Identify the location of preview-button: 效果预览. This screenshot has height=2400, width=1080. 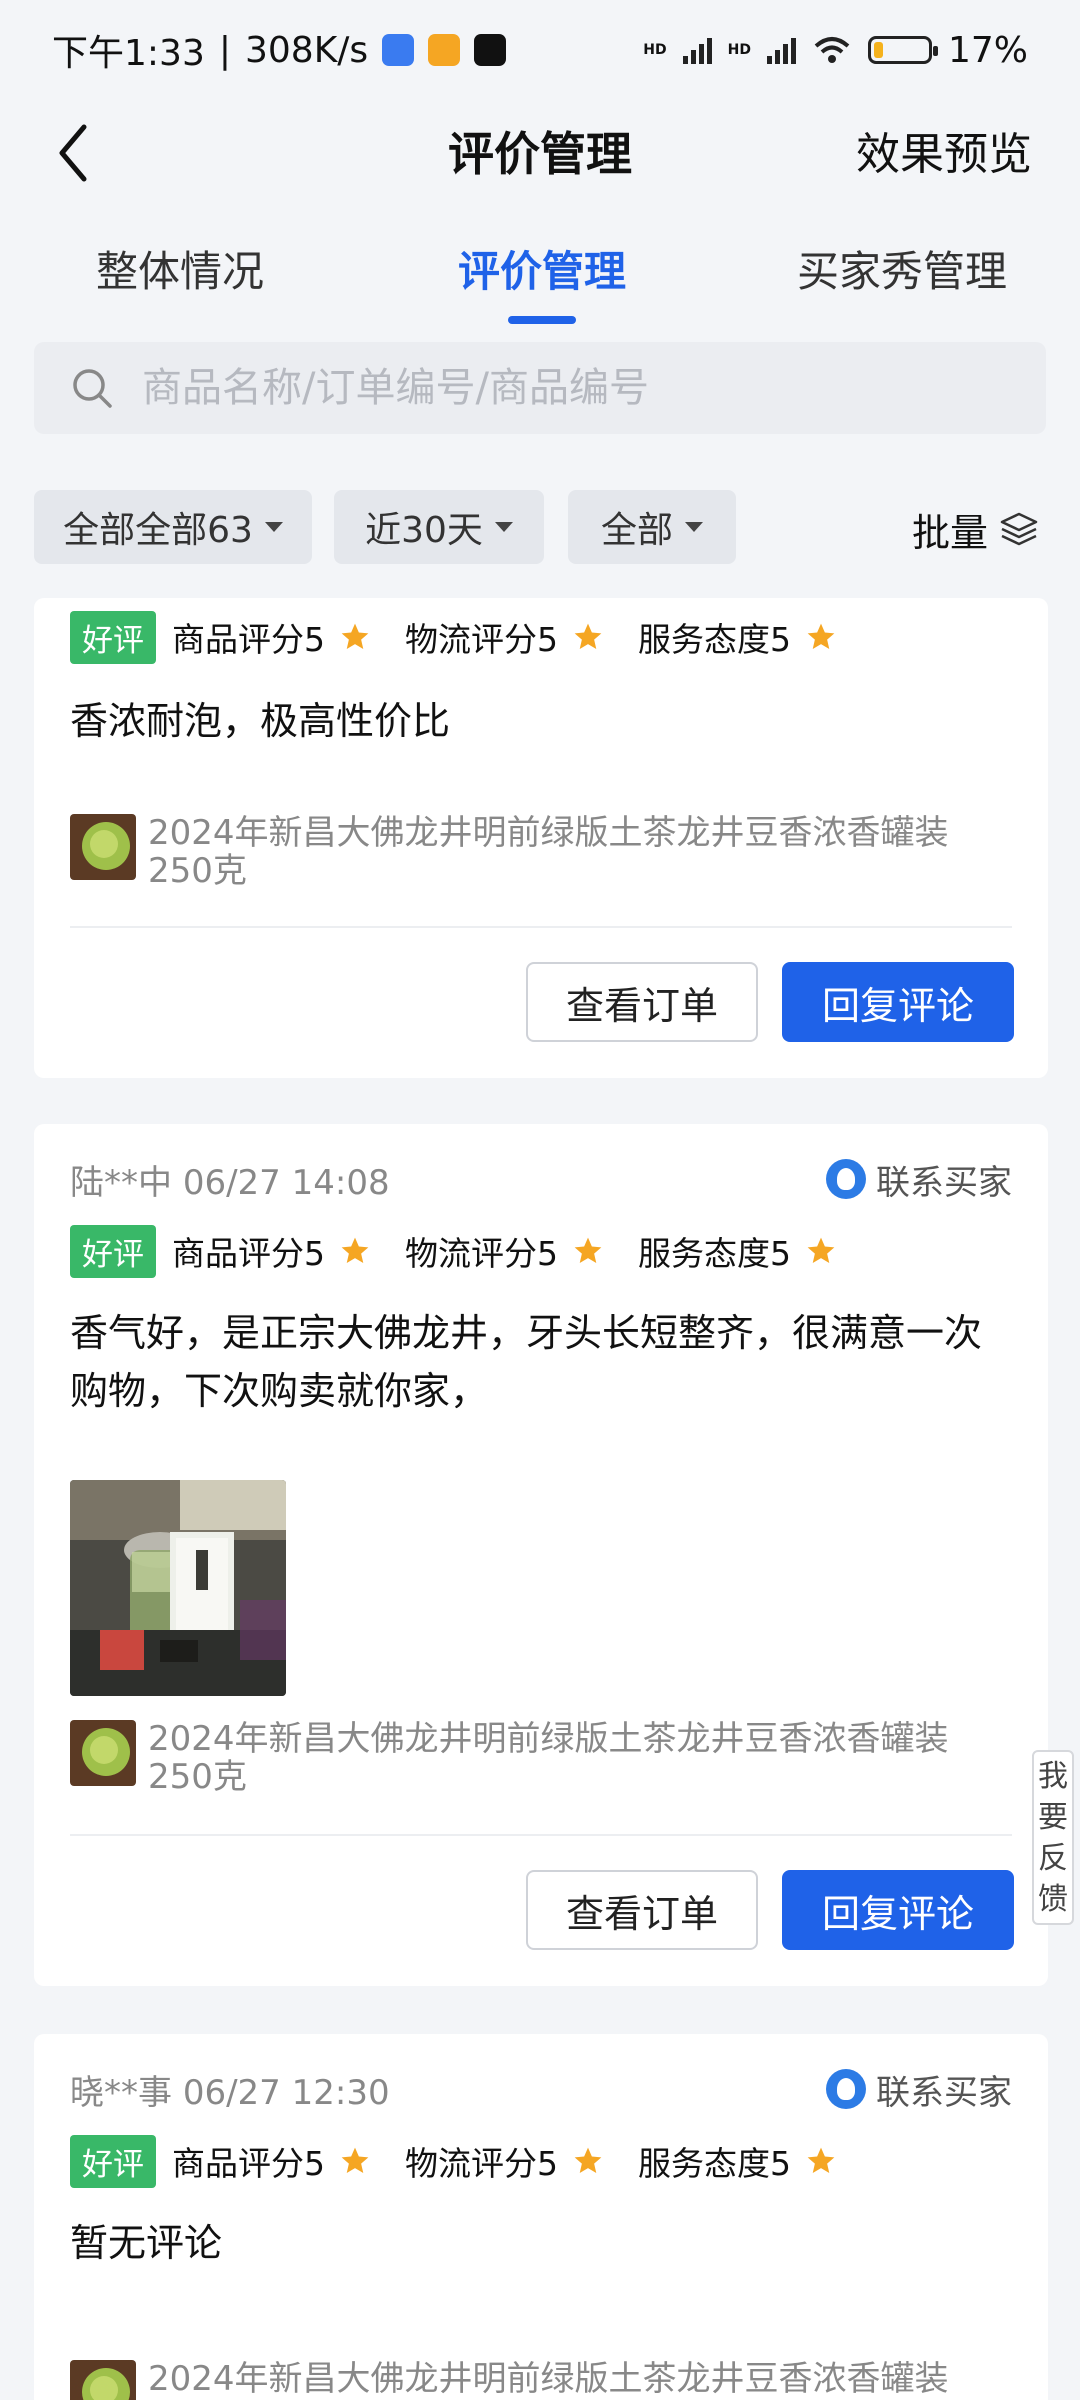
(944, 150).